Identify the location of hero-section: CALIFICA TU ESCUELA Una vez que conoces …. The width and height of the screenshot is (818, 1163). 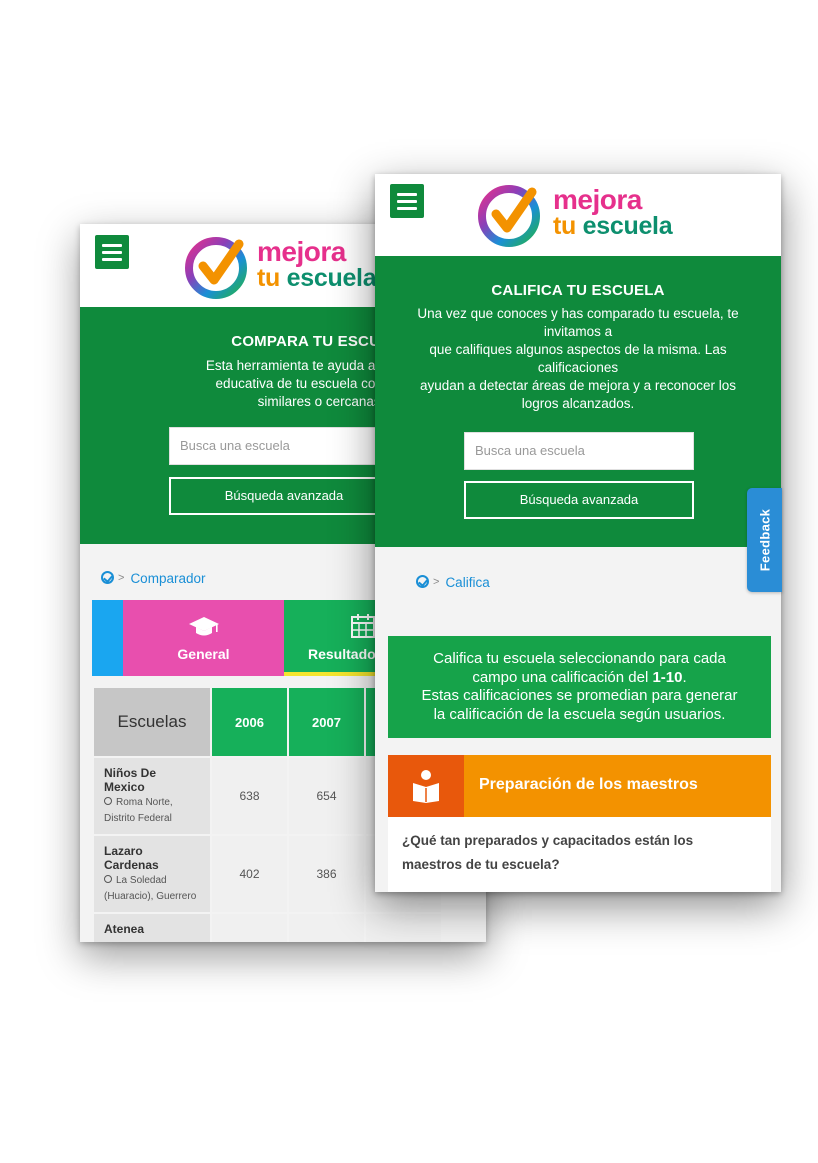
(578, 401).